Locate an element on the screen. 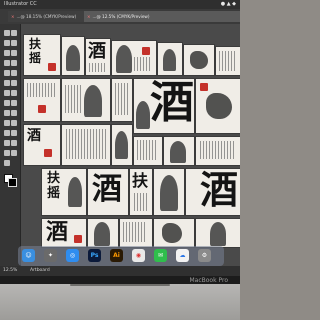 The height and width of the screenshot is (320, 320). chrome-icon: ◉ is located at coordinates (138, 255).